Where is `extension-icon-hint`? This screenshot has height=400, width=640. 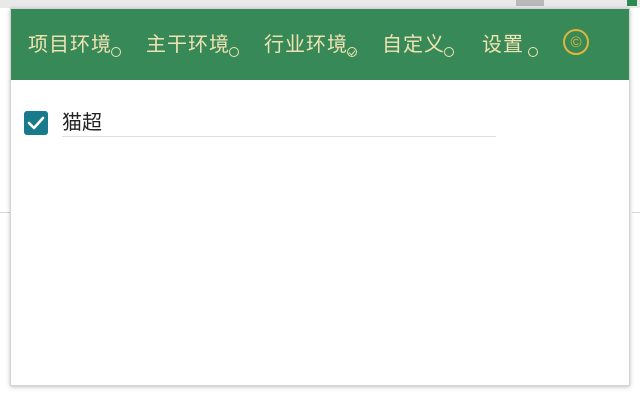
extension-icon-hint is located at coordinates (632, 3).